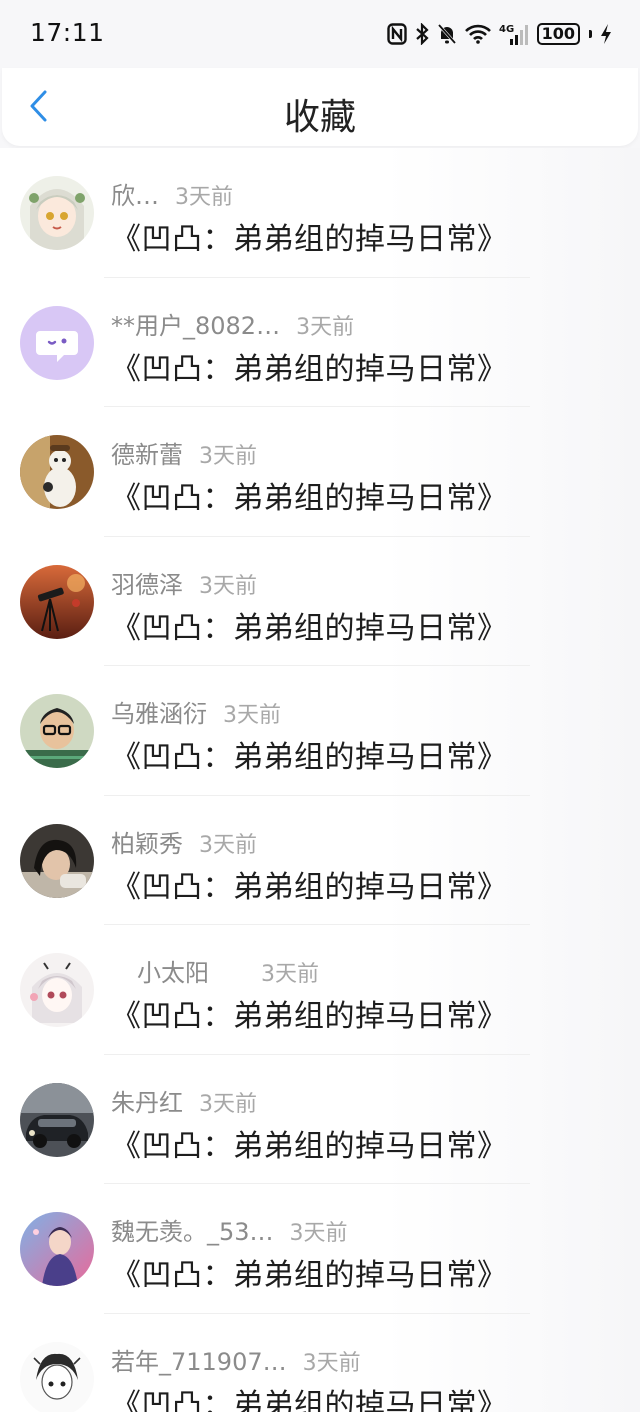  Describe the element at coordinates (320, 34) in the screenshot. I see `status-bar: 17:11 4G 100` at that location.